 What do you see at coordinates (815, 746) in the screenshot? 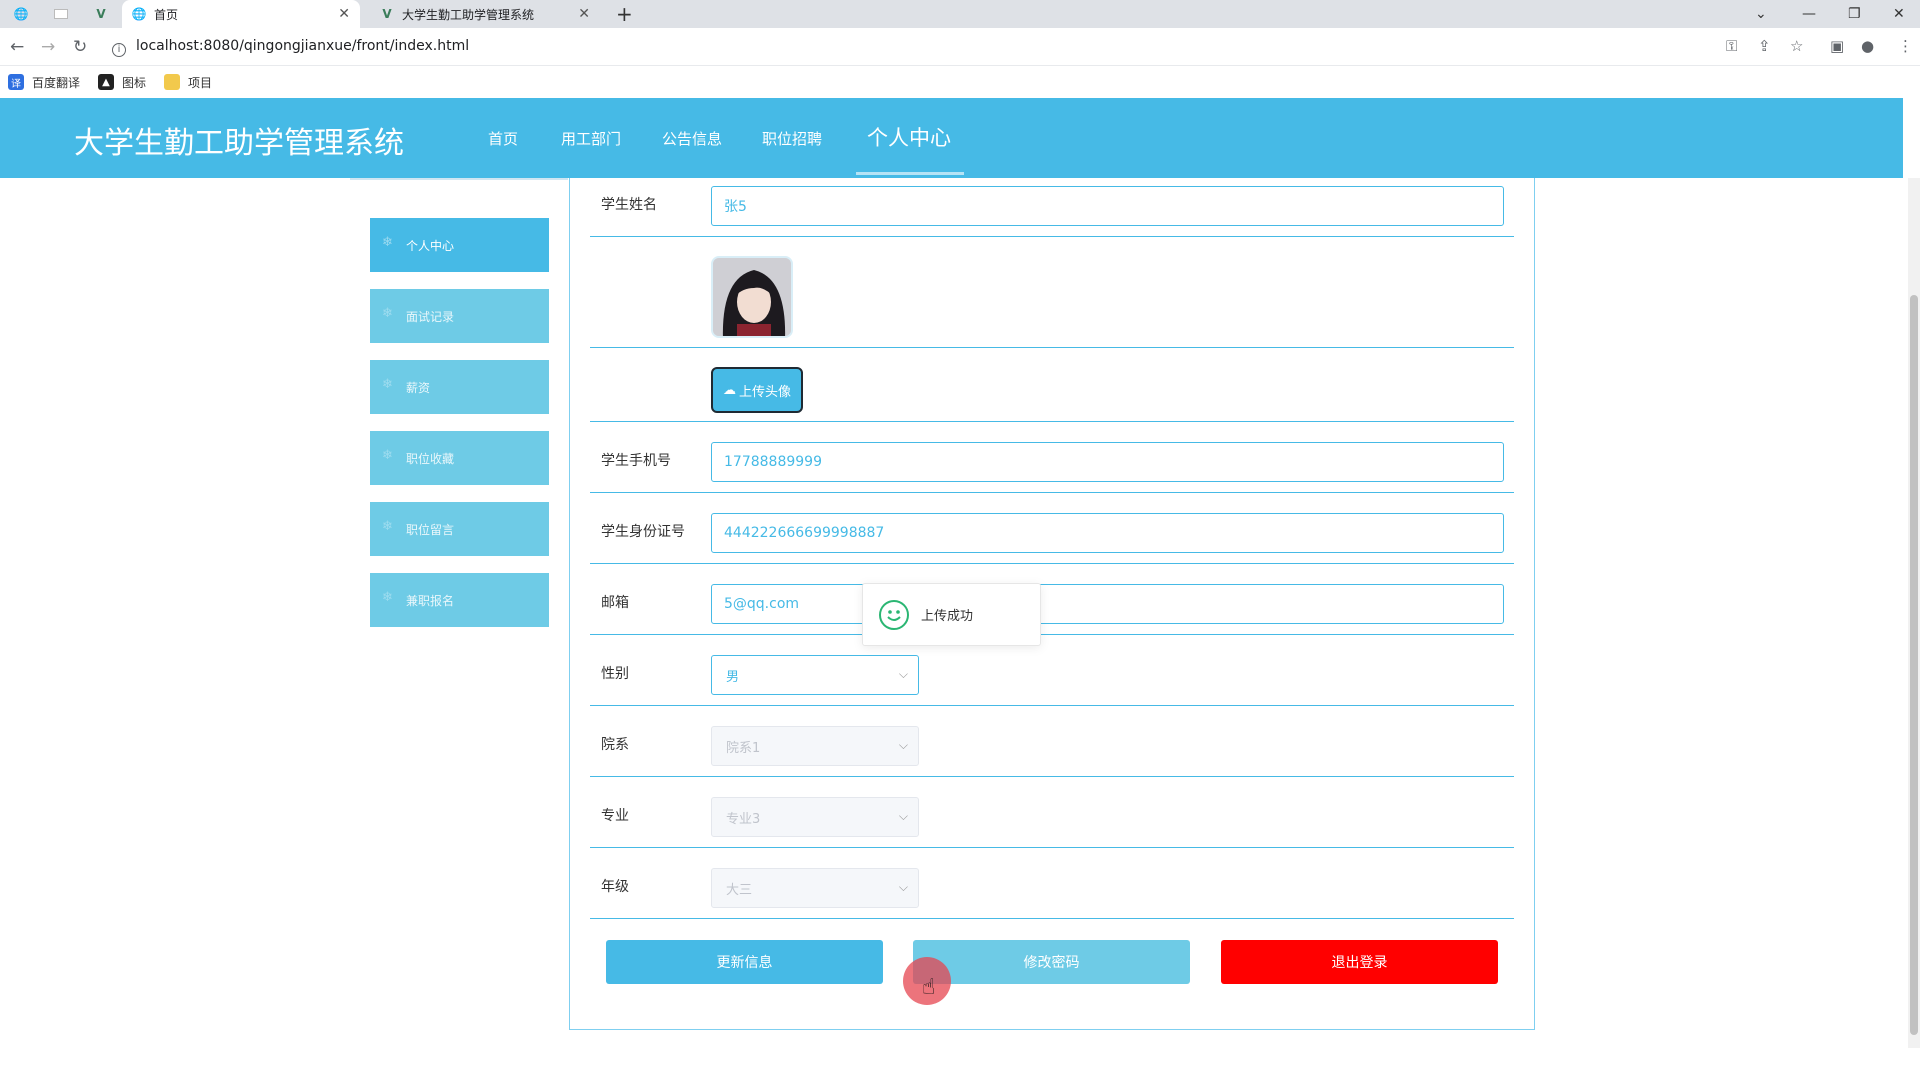
I see `department-select: 院系1 ⌵` at bounding box center [815, 746].